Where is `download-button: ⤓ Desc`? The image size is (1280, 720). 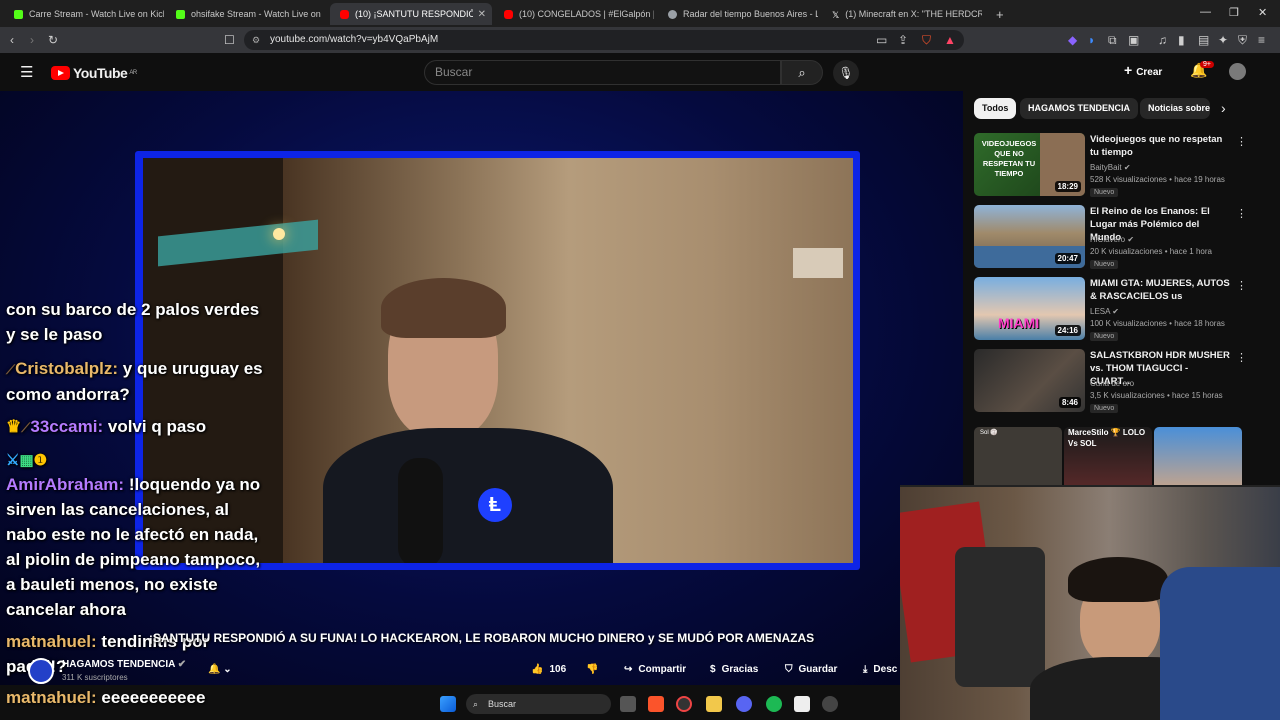 download-button: ⤓ Desc is located at coordinates (880, 670).